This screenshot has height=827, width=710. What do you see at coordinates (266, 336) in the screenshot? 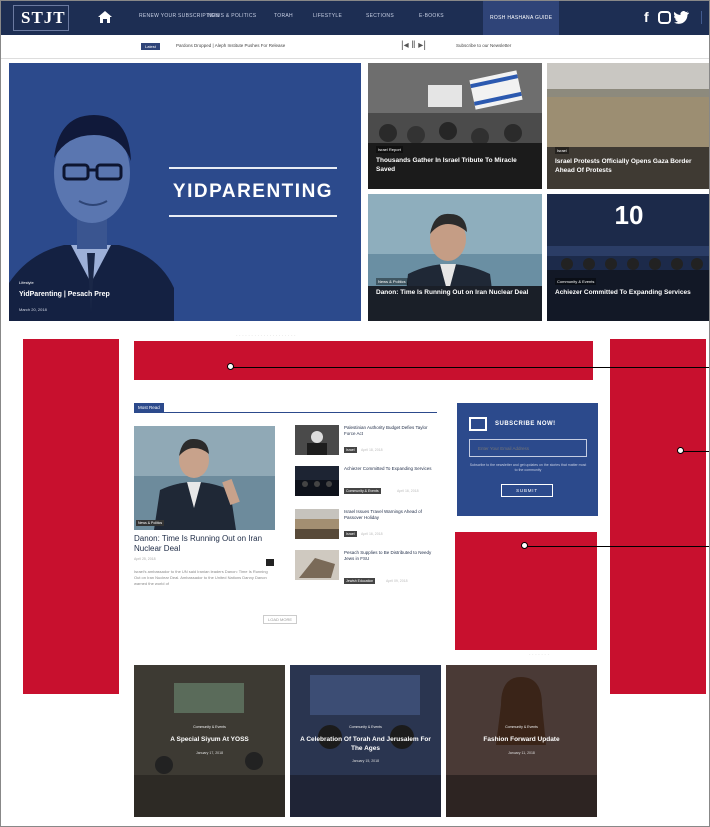
I see `faint-label: · · · · · · · · · · · · · · · · · · · ·` at bounding box center [266, 336].